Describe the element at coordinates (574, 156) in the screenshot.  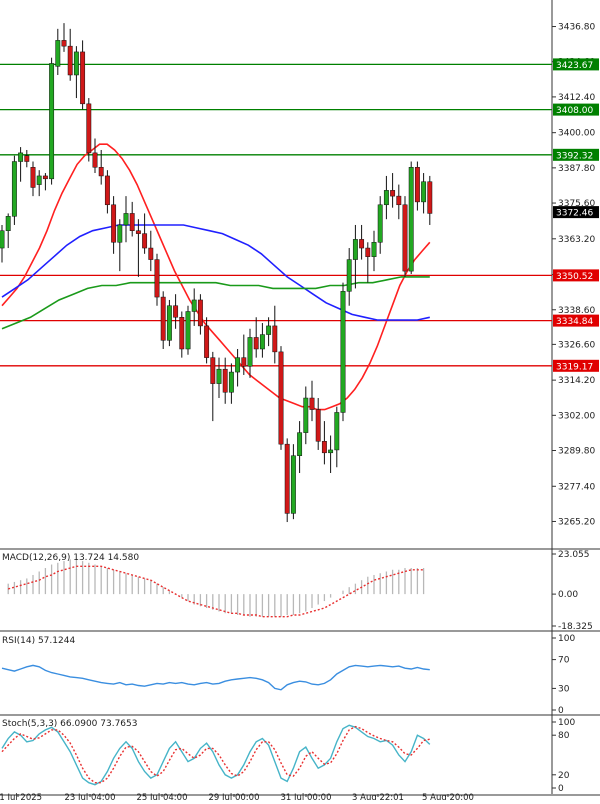
I see `level-label: 3392.32` at that location.